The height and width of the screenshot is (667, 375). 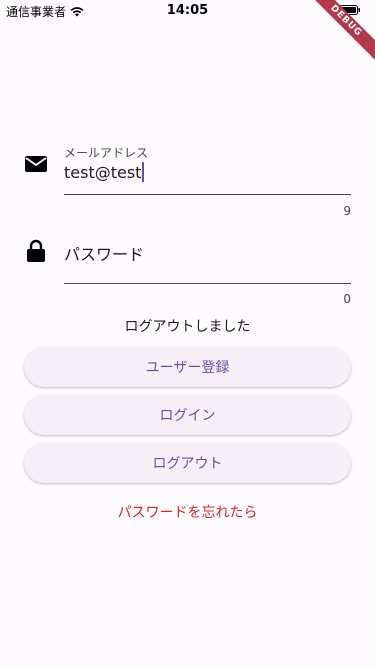 I want to click on register-button: ユーザー登録, so click(x=187, y=367).